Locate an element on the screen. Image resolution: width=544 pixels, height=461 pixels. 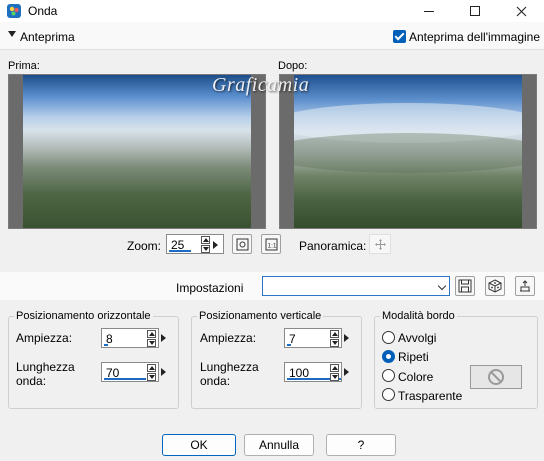
zoom-fit-button is located at coordinates (242, 244).